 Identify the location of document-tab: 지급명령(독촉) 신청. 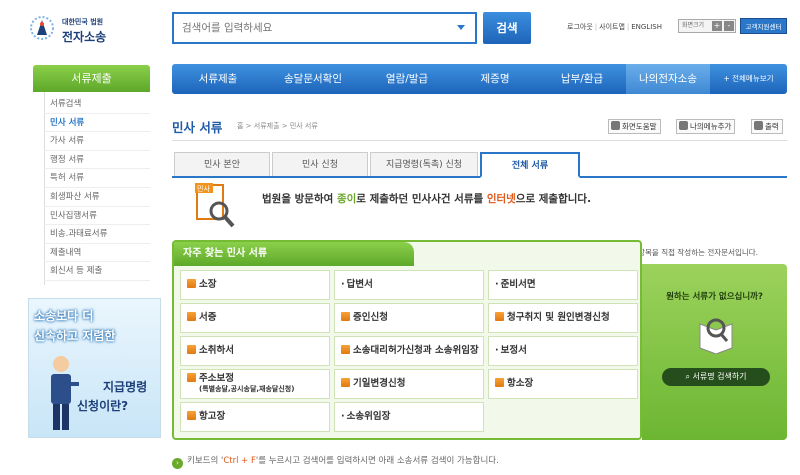
(424, 164).